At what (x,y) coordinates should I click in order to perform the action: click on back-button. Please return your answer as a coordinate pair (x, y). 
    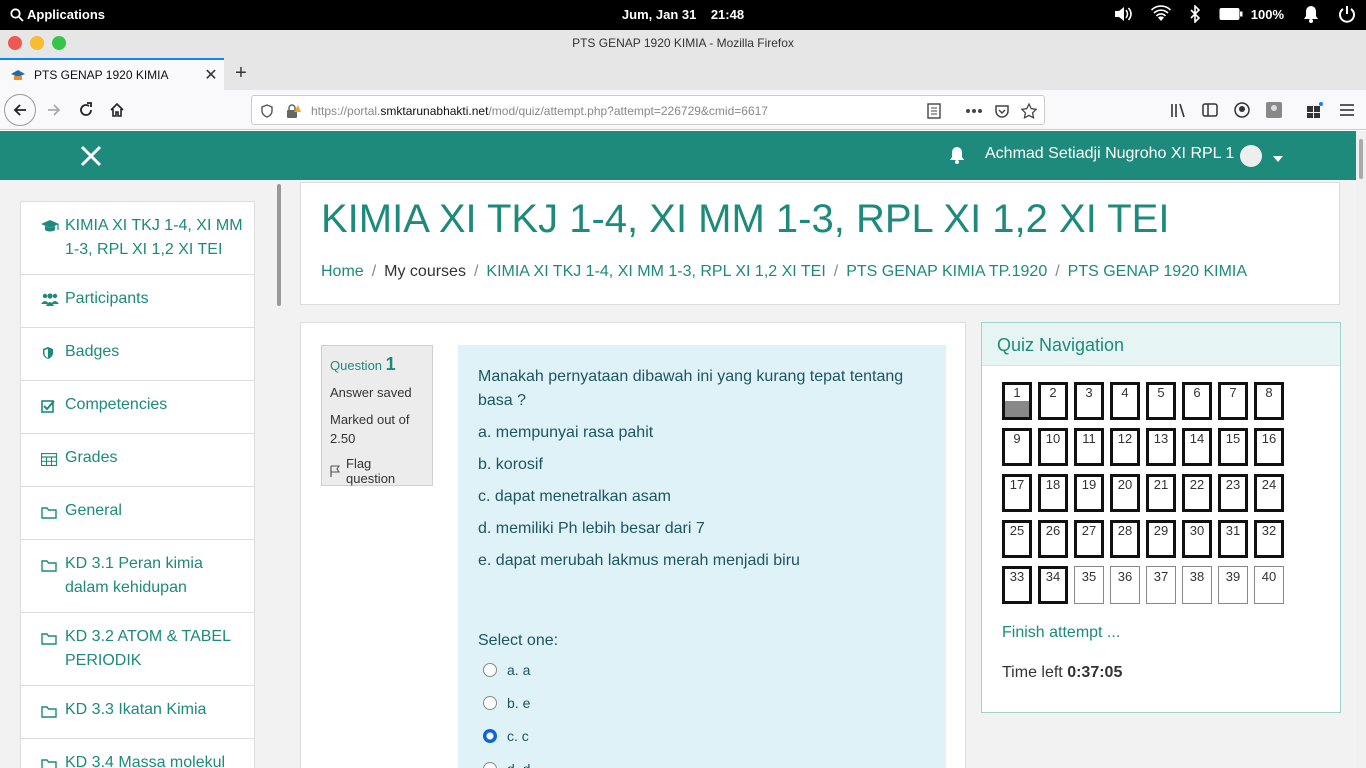
    Looking at the image, I should click on (20, 110).